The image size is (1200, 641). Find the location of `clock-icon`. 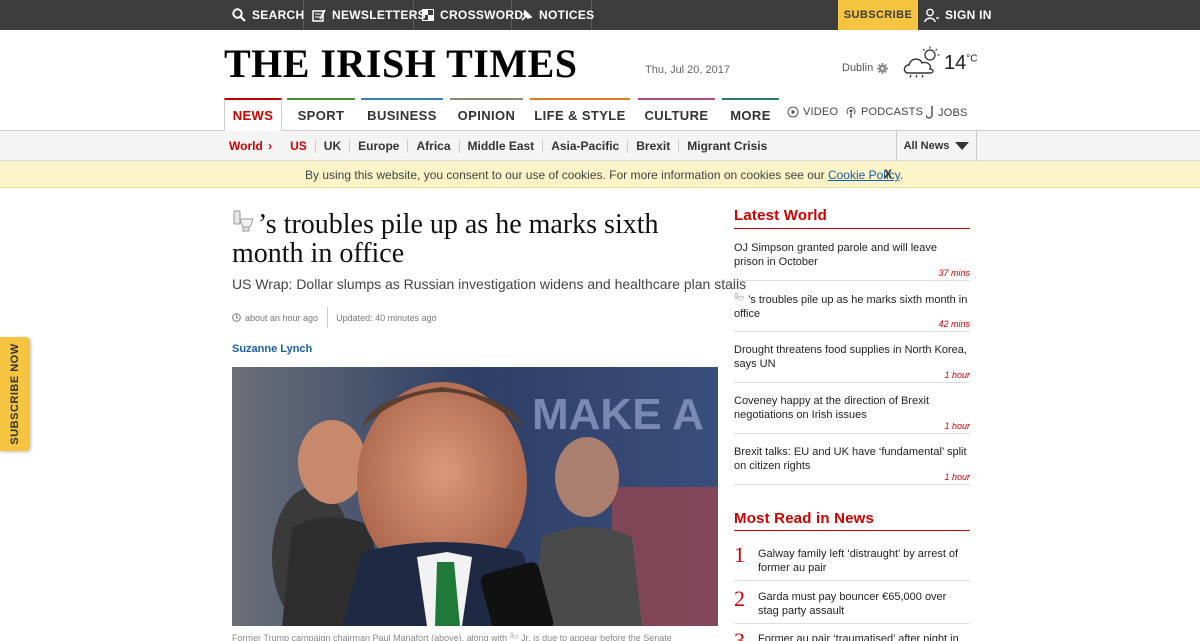

clock-icon is located at coordinates (236, 317).